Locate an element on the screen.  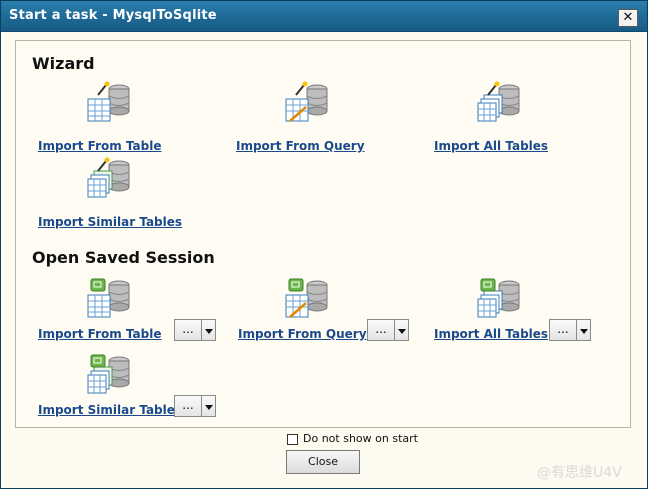
window-close-button: ✕ is located at coordinates (628, 18).